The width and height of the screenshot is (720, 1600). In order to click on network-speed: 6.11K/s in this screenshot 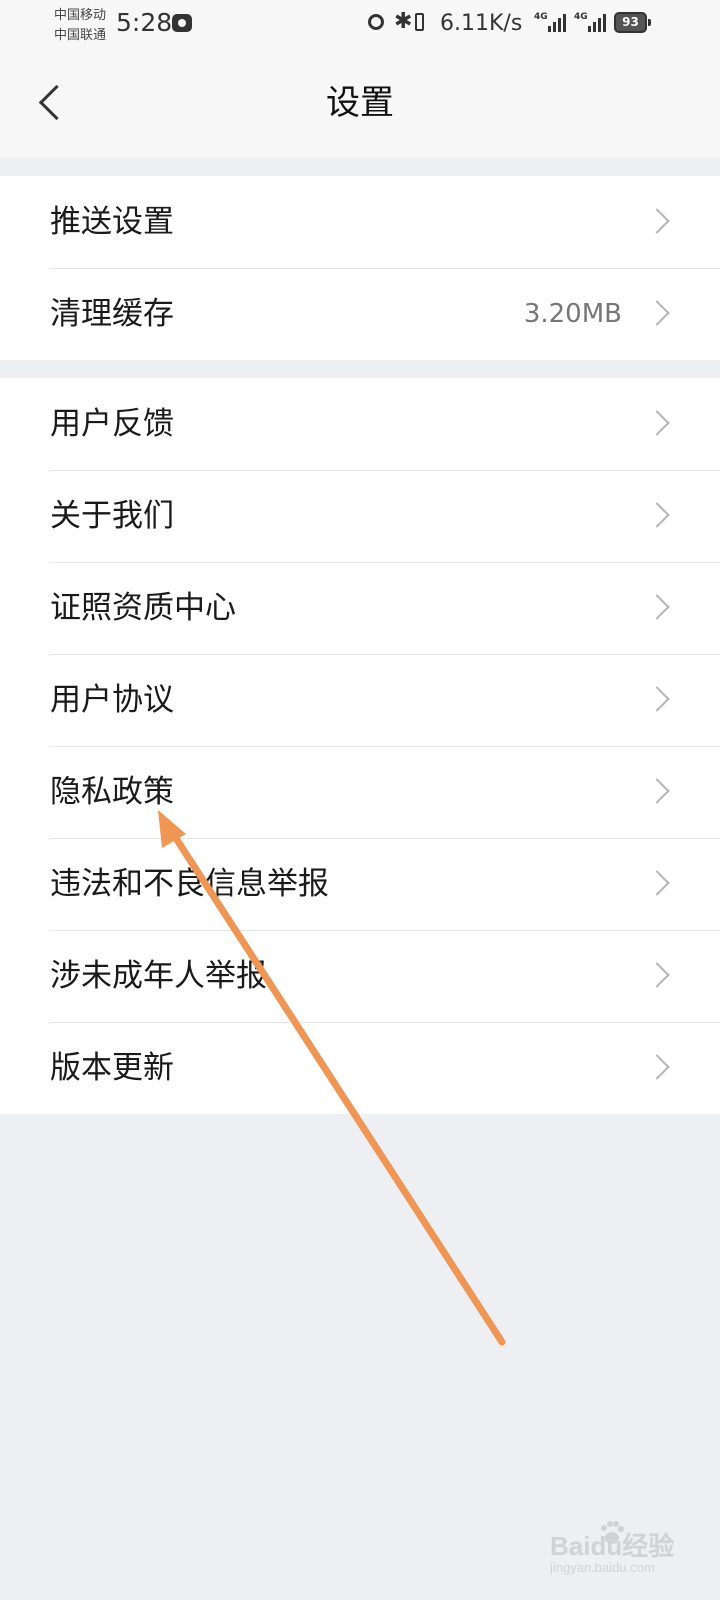, I will do `click(481, 23)`.